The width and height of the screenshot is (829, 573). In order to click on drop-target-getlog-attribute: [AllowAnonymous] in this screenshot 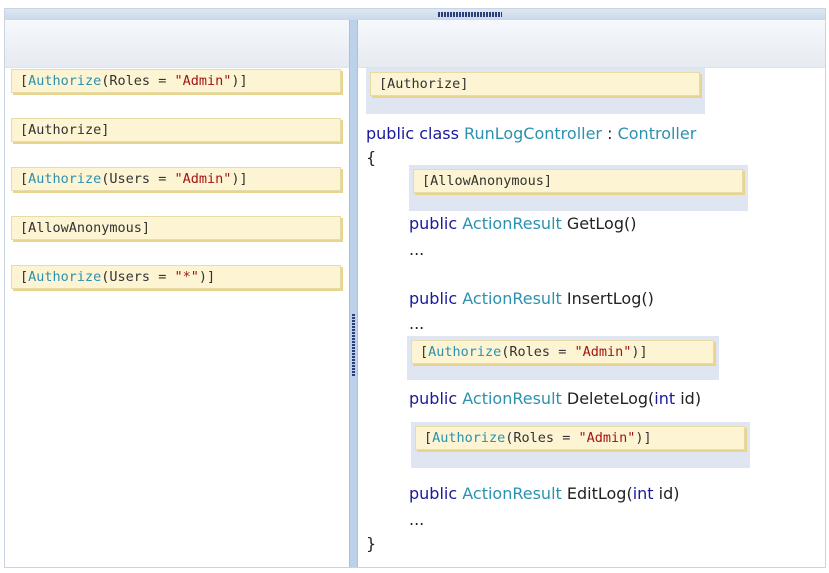, I will do `click(578, 188)`.